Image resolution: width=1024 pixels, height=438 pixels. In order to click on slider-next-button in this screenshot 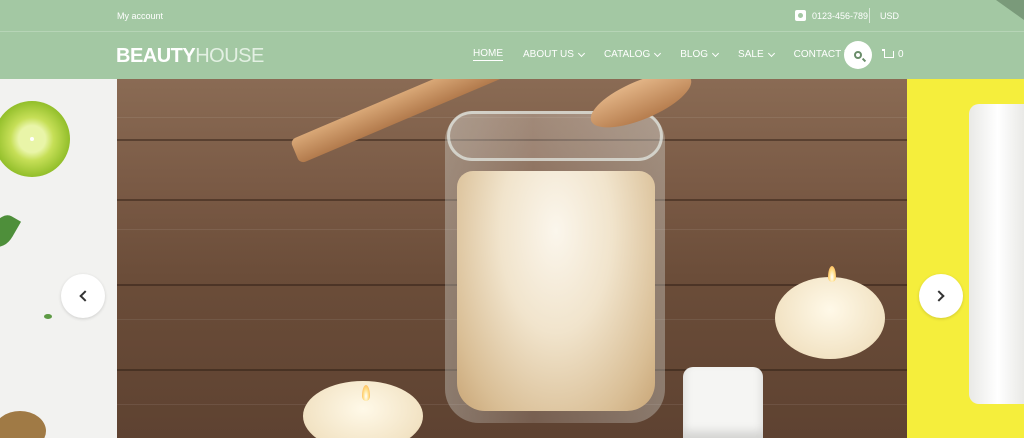, I will do `click(941, 296)`.